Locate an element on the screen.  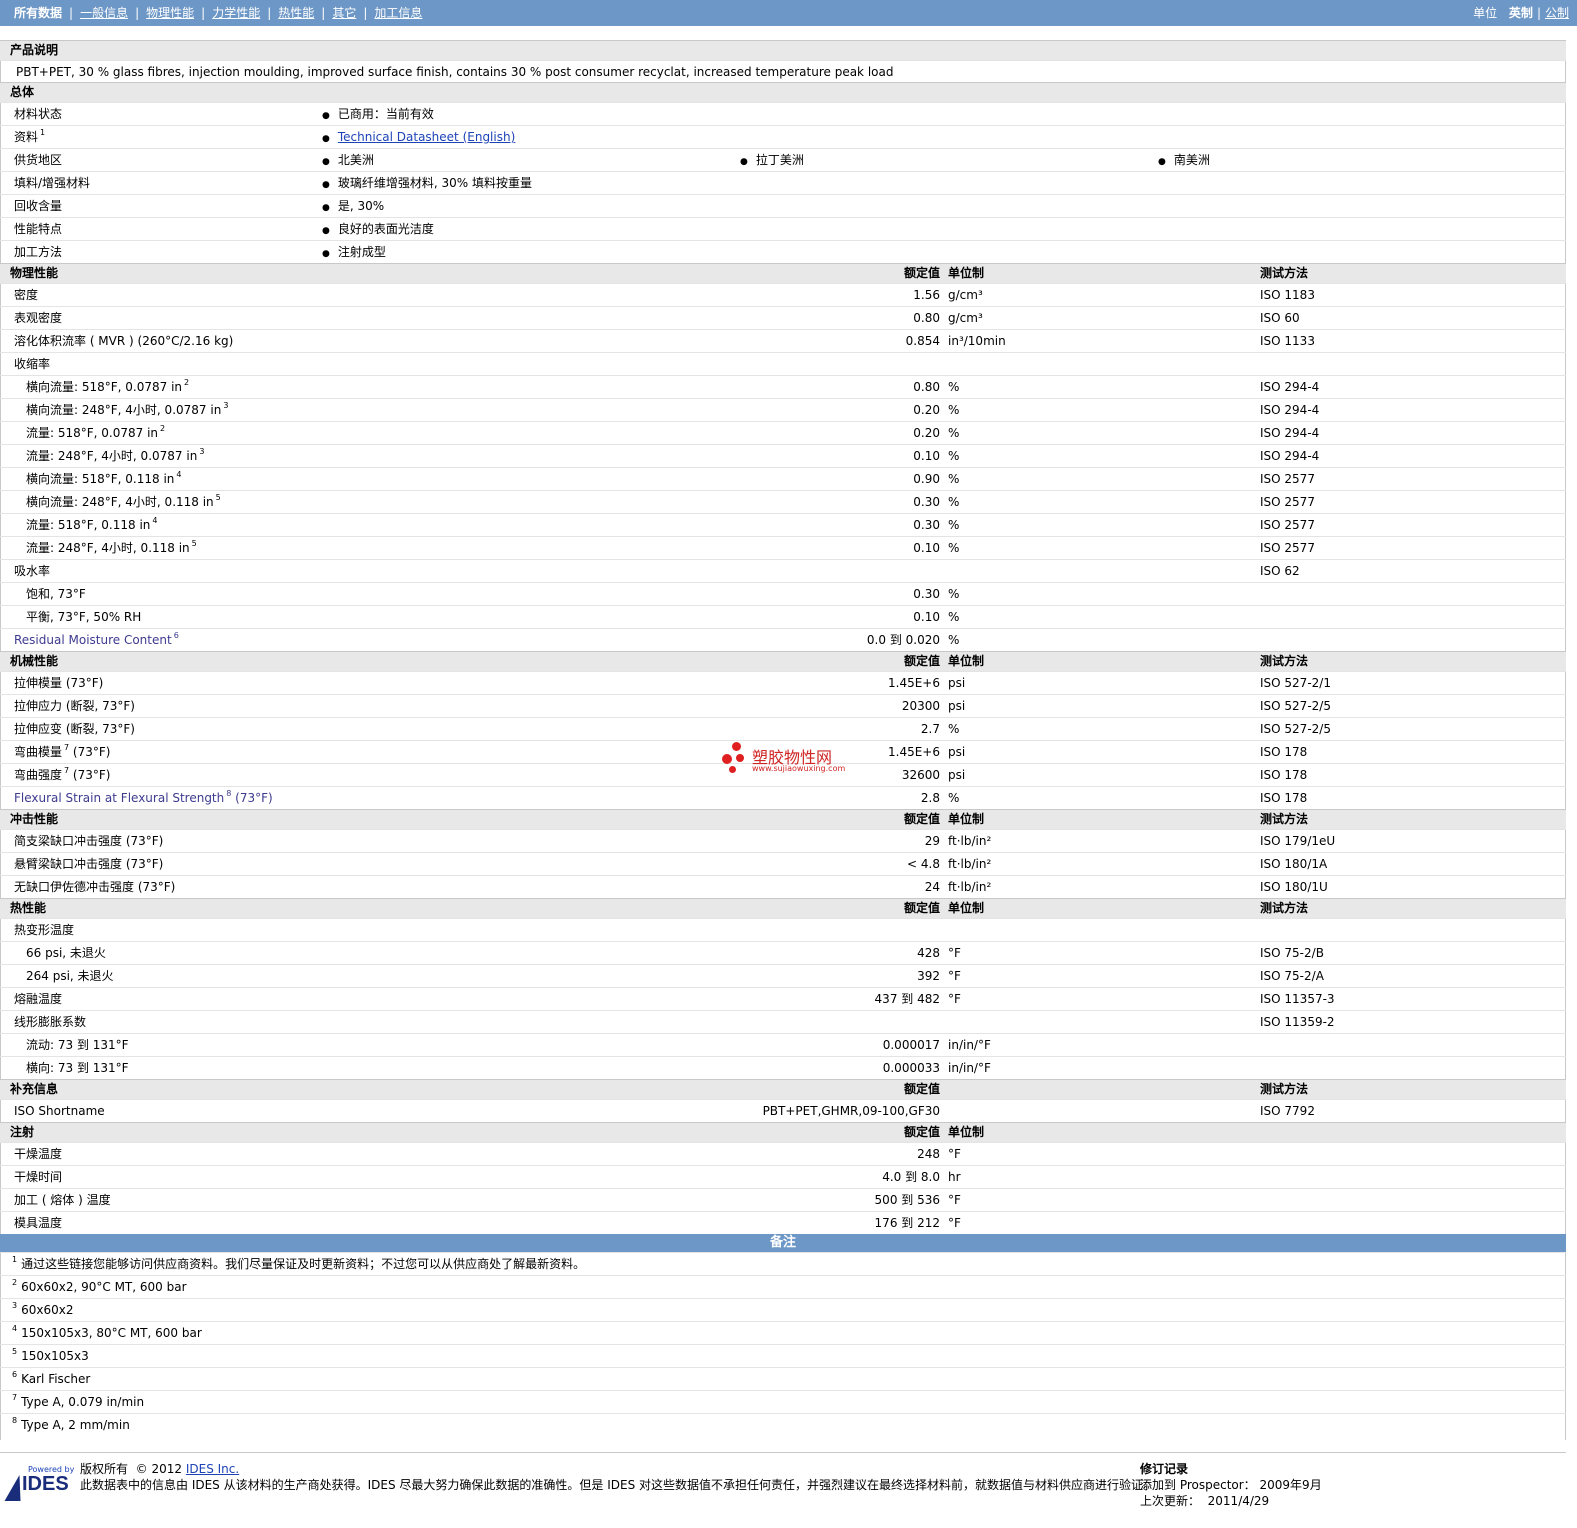
property-value: 0.0 到 0.020 is located at coordinates (903, 640).